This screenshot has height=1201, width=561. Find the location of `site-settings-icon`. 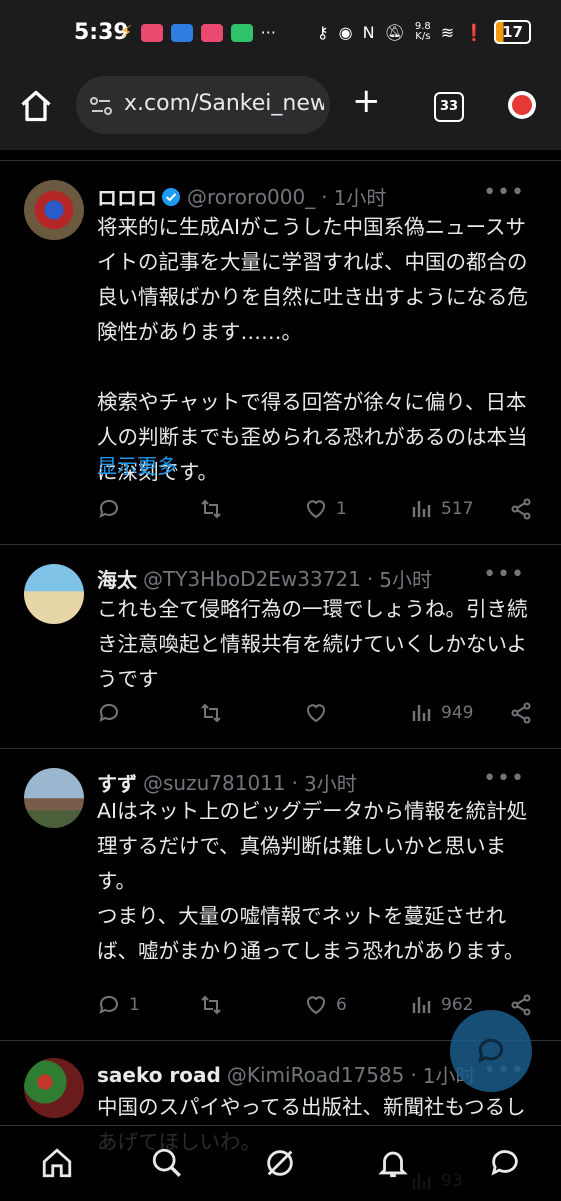

site-settings-icon is located at coordinates (101, 106).